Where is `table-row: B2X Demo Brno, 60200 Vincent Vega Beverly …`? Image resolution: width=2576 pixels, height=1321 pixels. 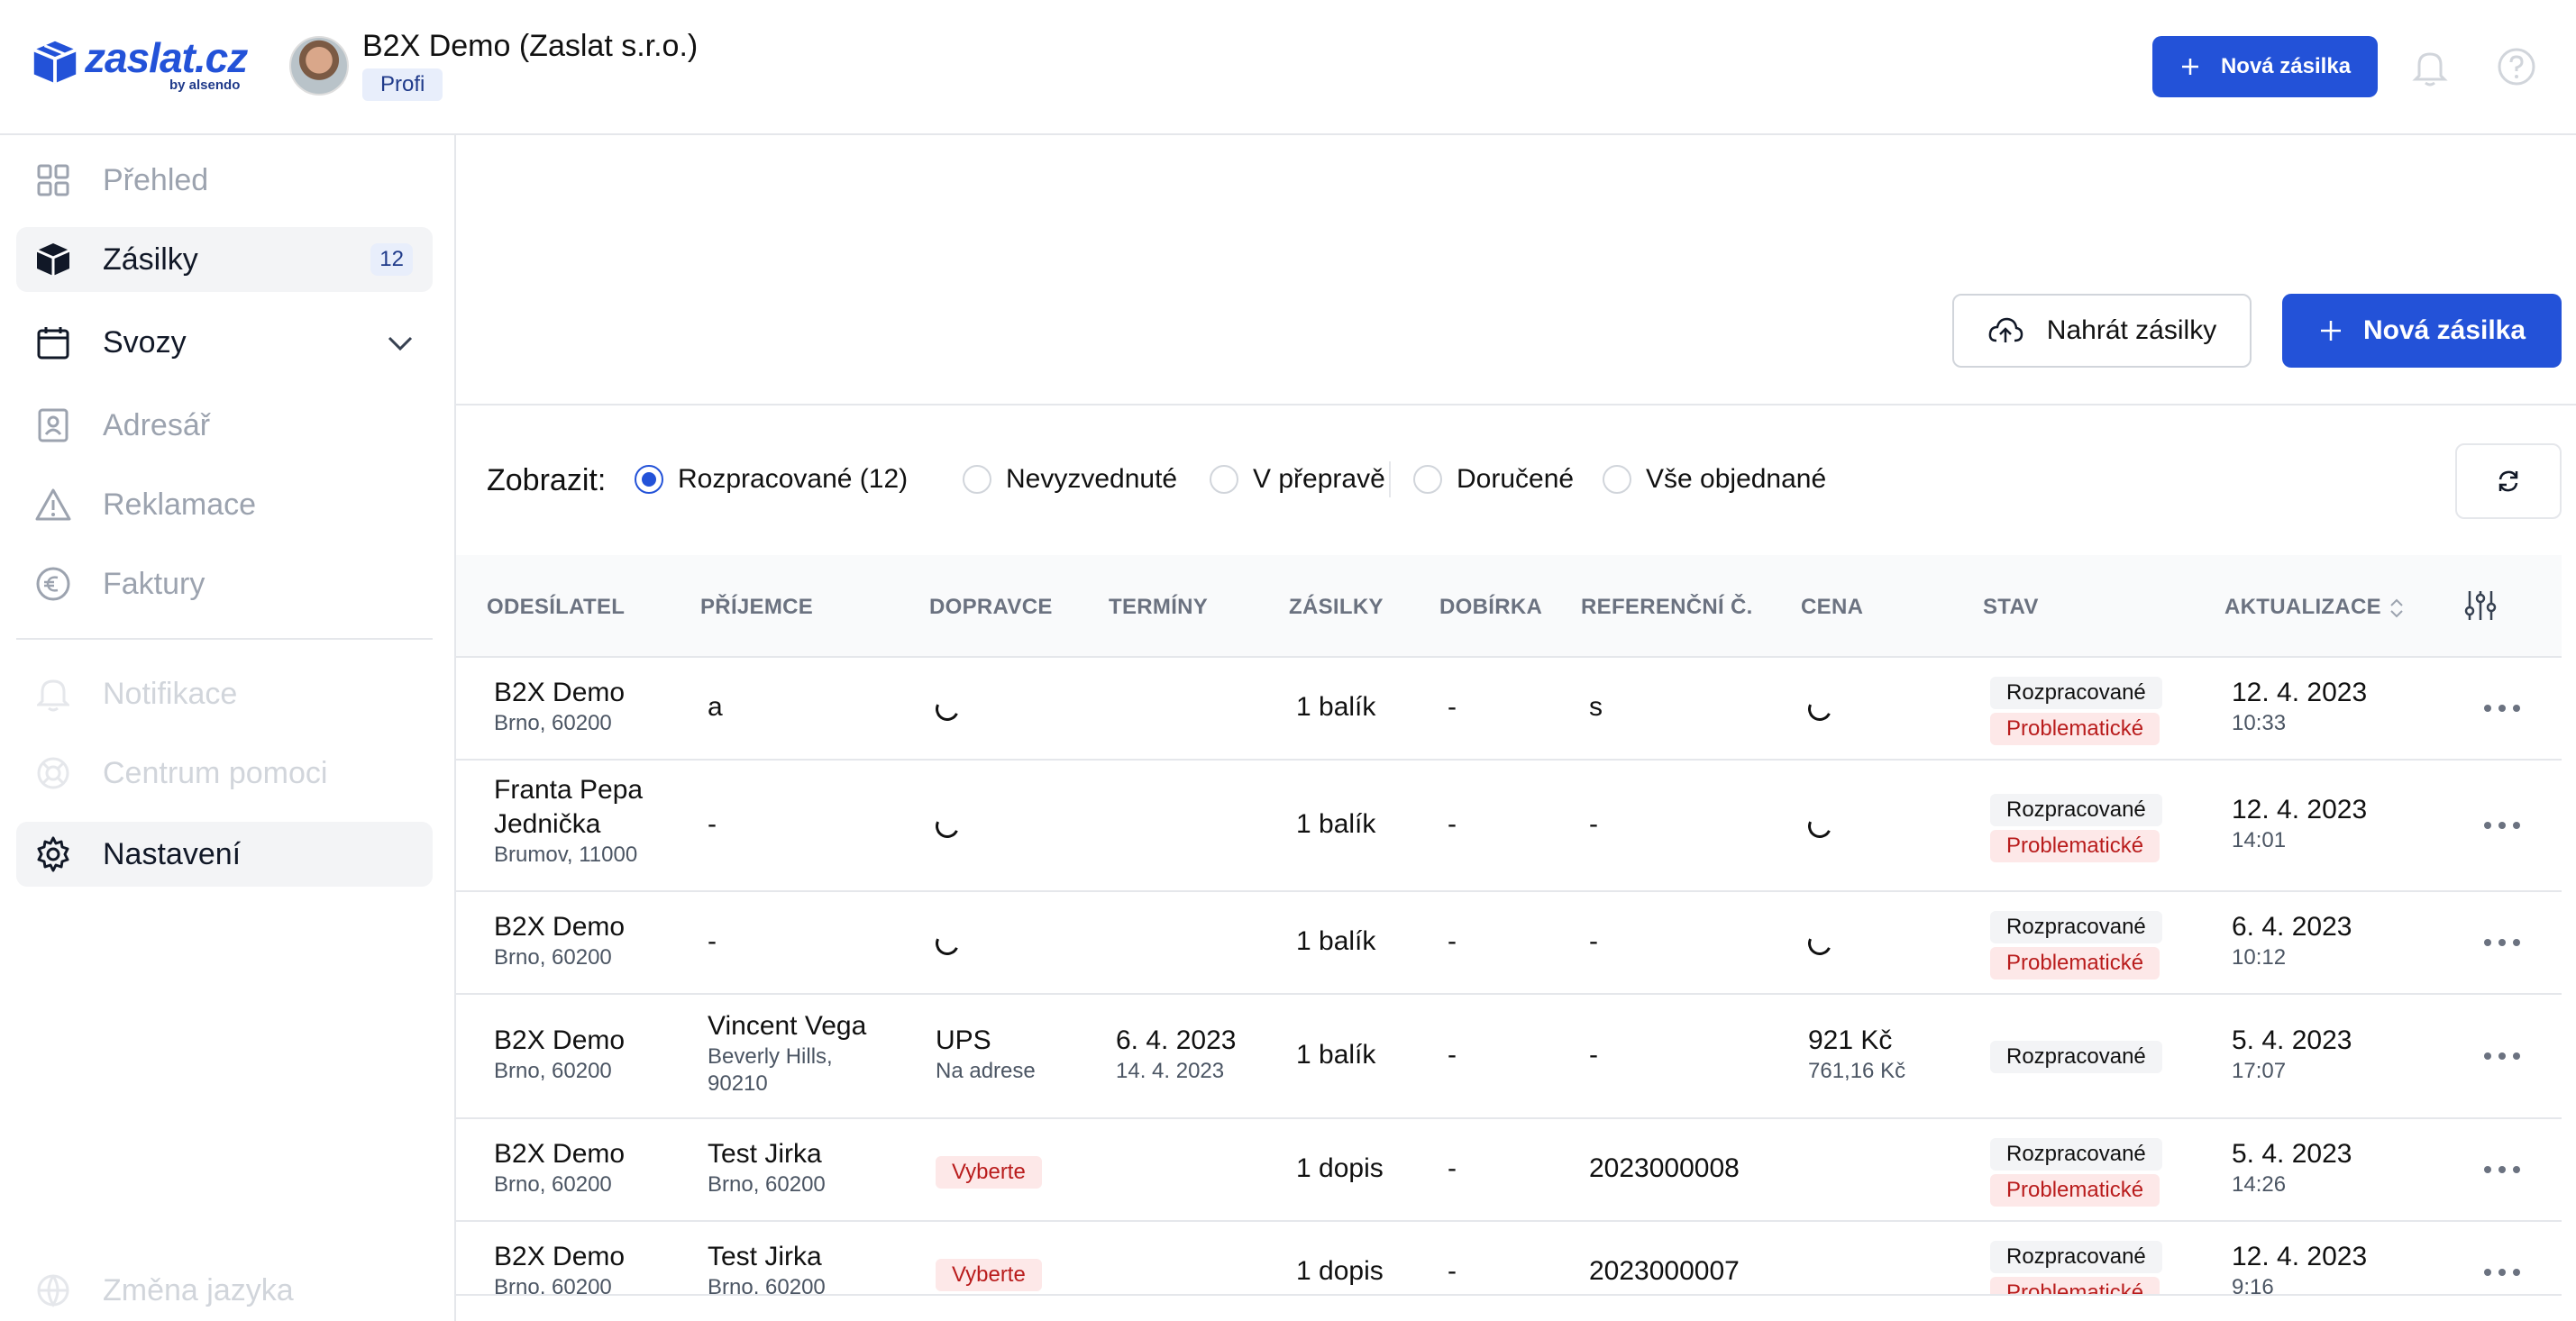
table-row: B2X Demo Brno, 60200 Vincent Vega Beverly … is located at coordinates (1509, 1057).